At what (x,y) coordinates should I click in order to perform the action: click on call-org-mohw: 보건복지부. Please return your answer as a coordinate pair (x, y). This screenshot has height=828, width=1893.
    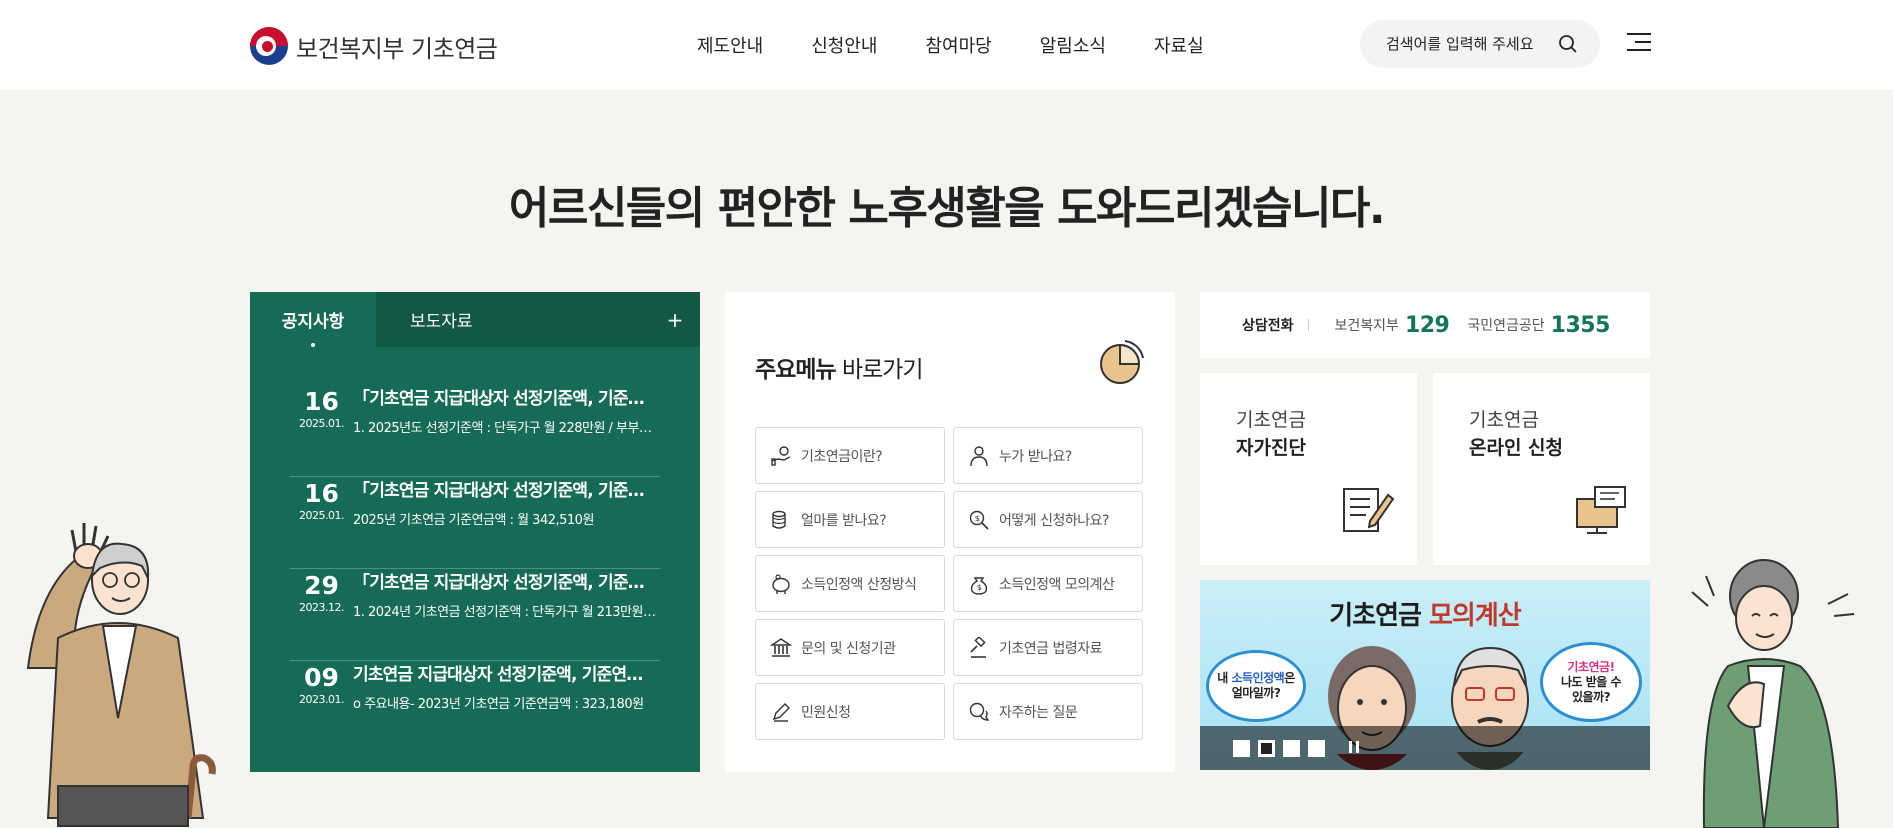
    Looking at the image, I should click on (1366, 326).